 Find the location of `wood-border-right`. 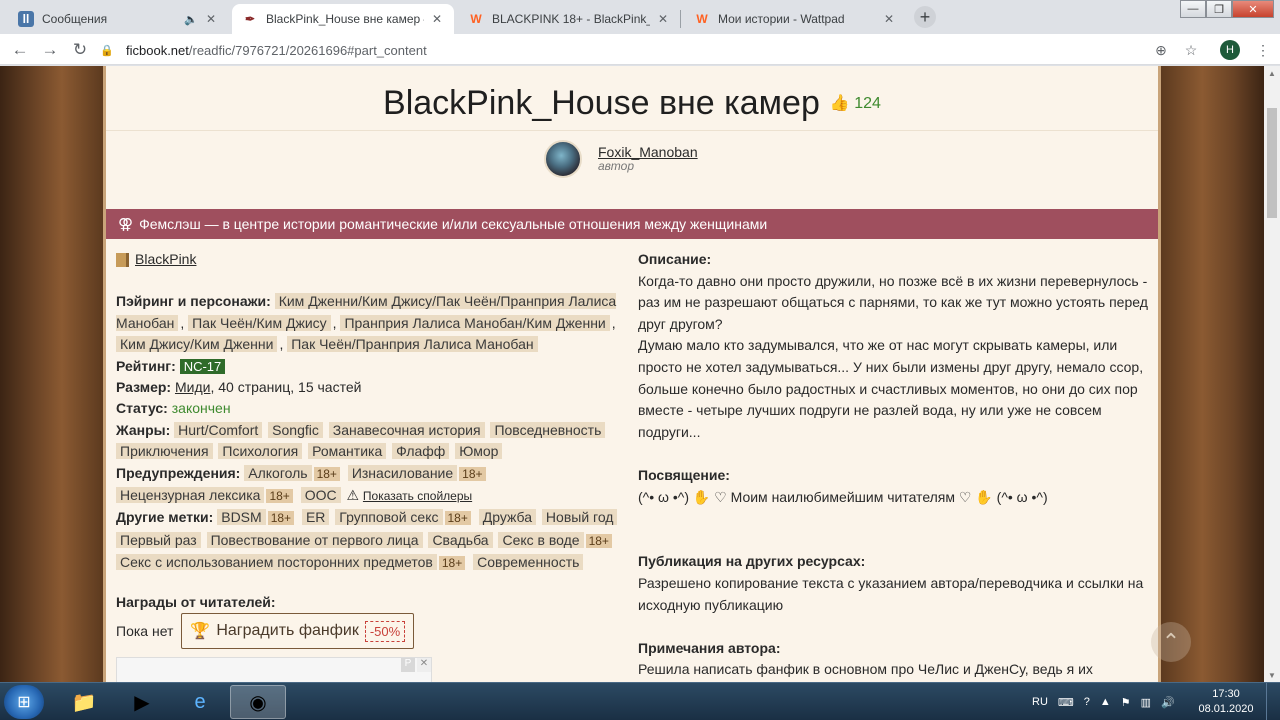

wood-border-right is located at coordinates (1212, 374).